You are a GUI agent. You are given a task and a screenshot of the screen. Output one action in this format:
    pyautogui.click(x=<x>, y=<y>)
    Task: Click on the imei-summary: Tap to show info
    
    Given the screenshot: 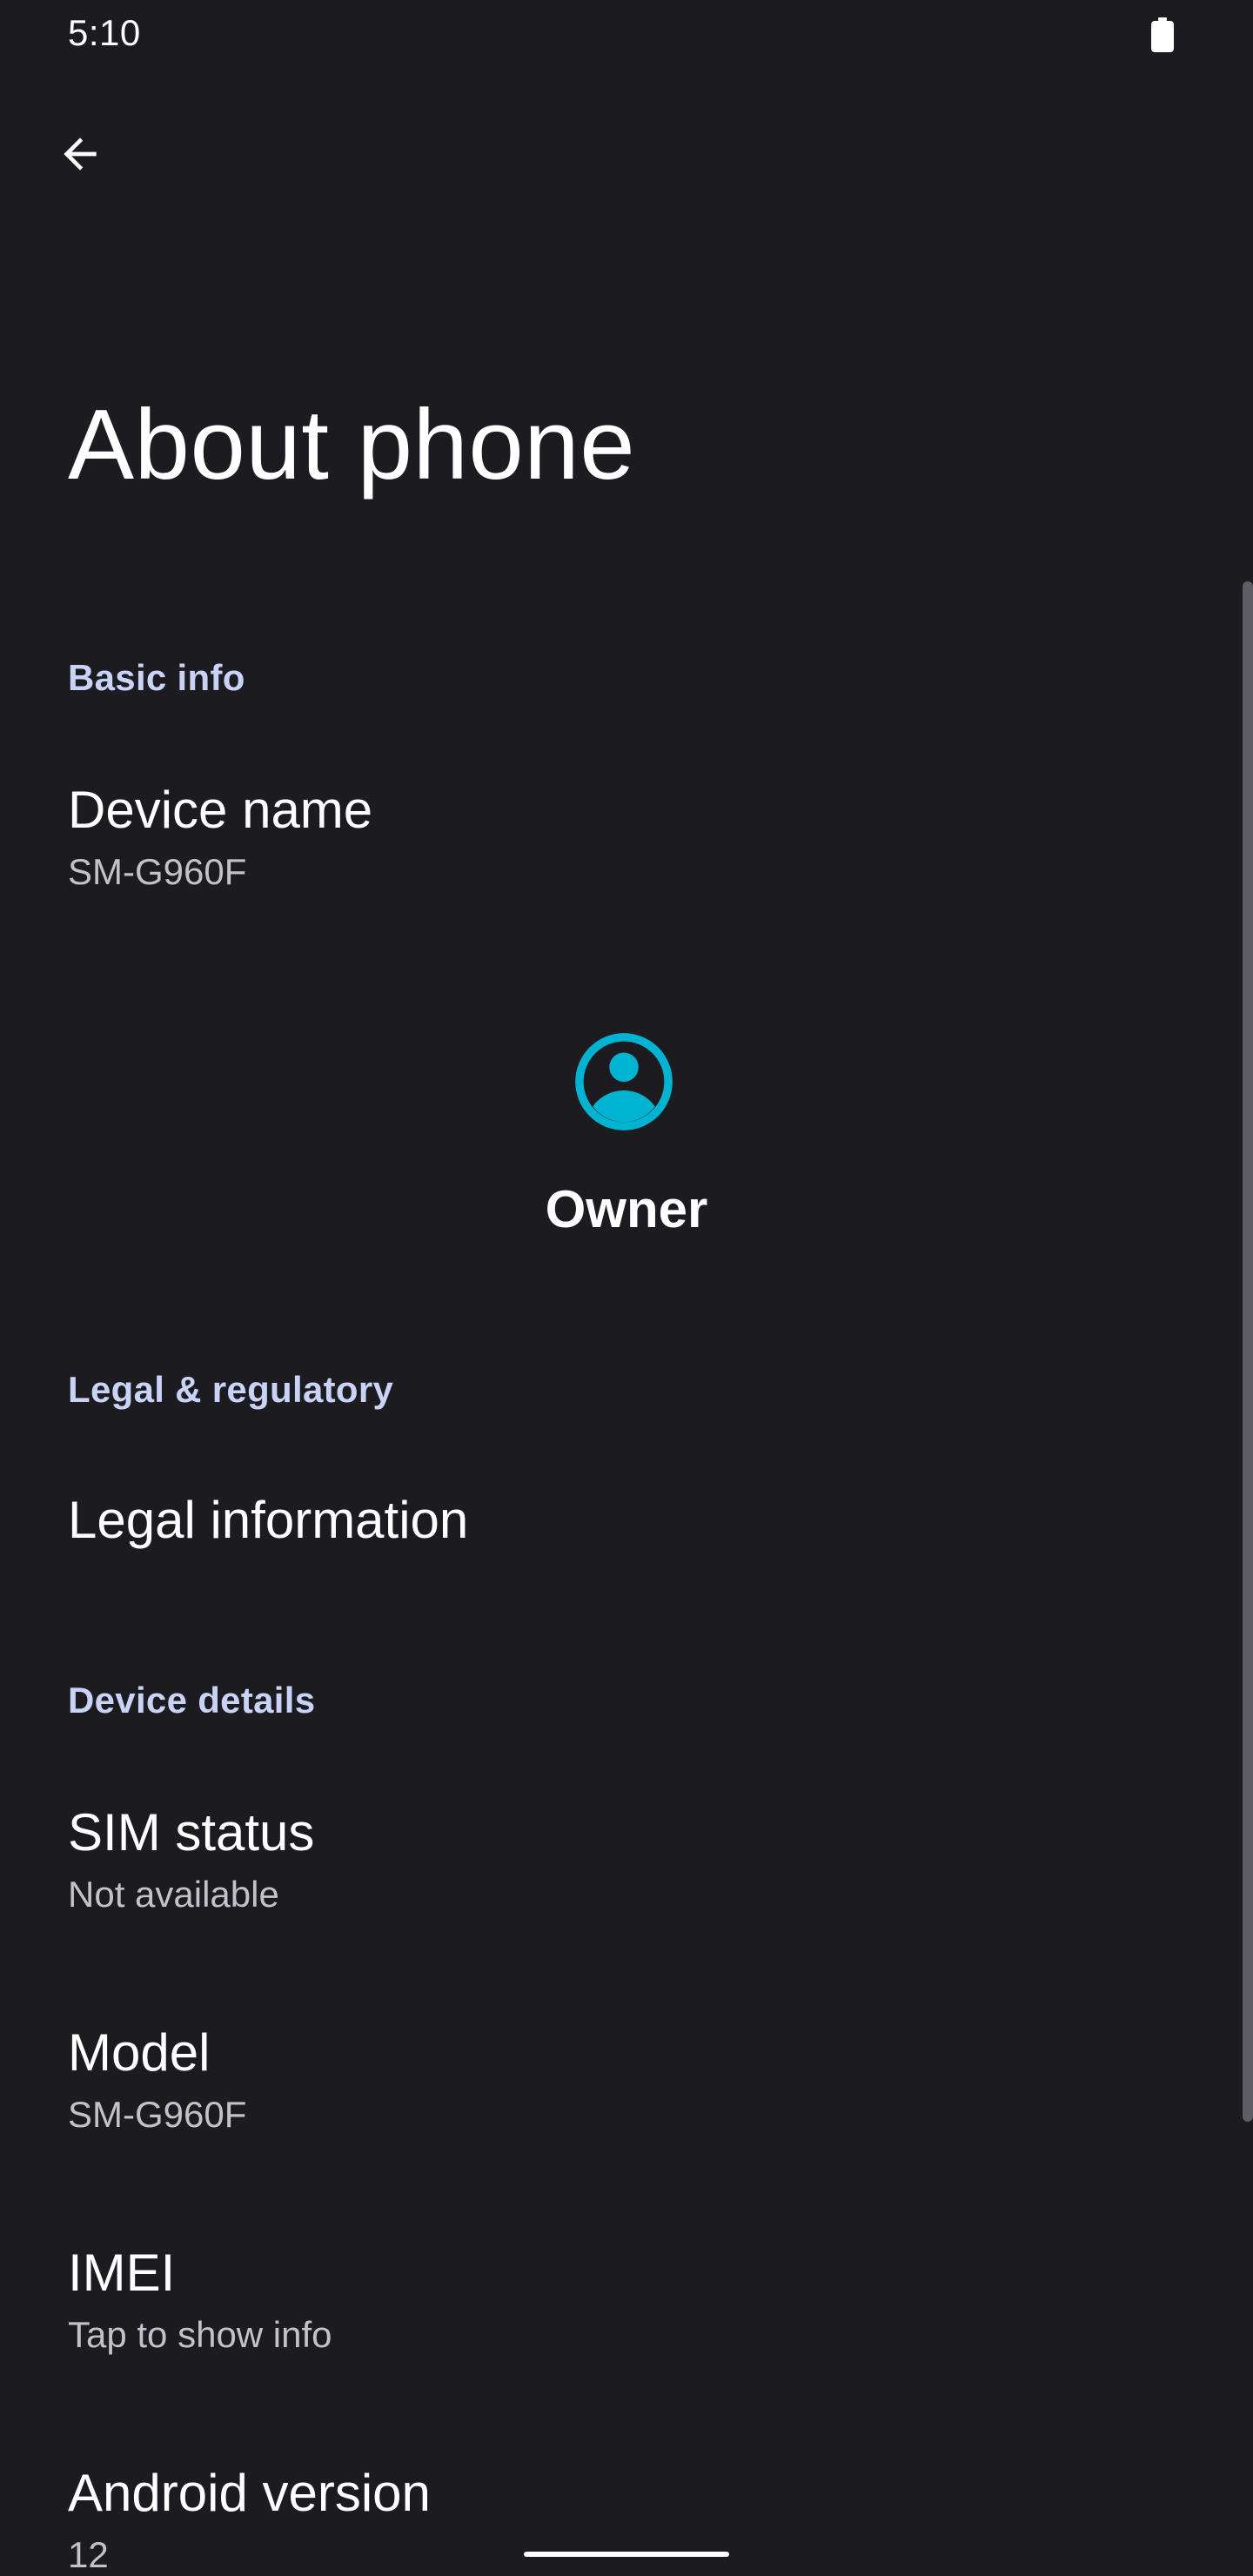 What is the action you would take?
    pyautogui.click(x=200, y=2334)
    